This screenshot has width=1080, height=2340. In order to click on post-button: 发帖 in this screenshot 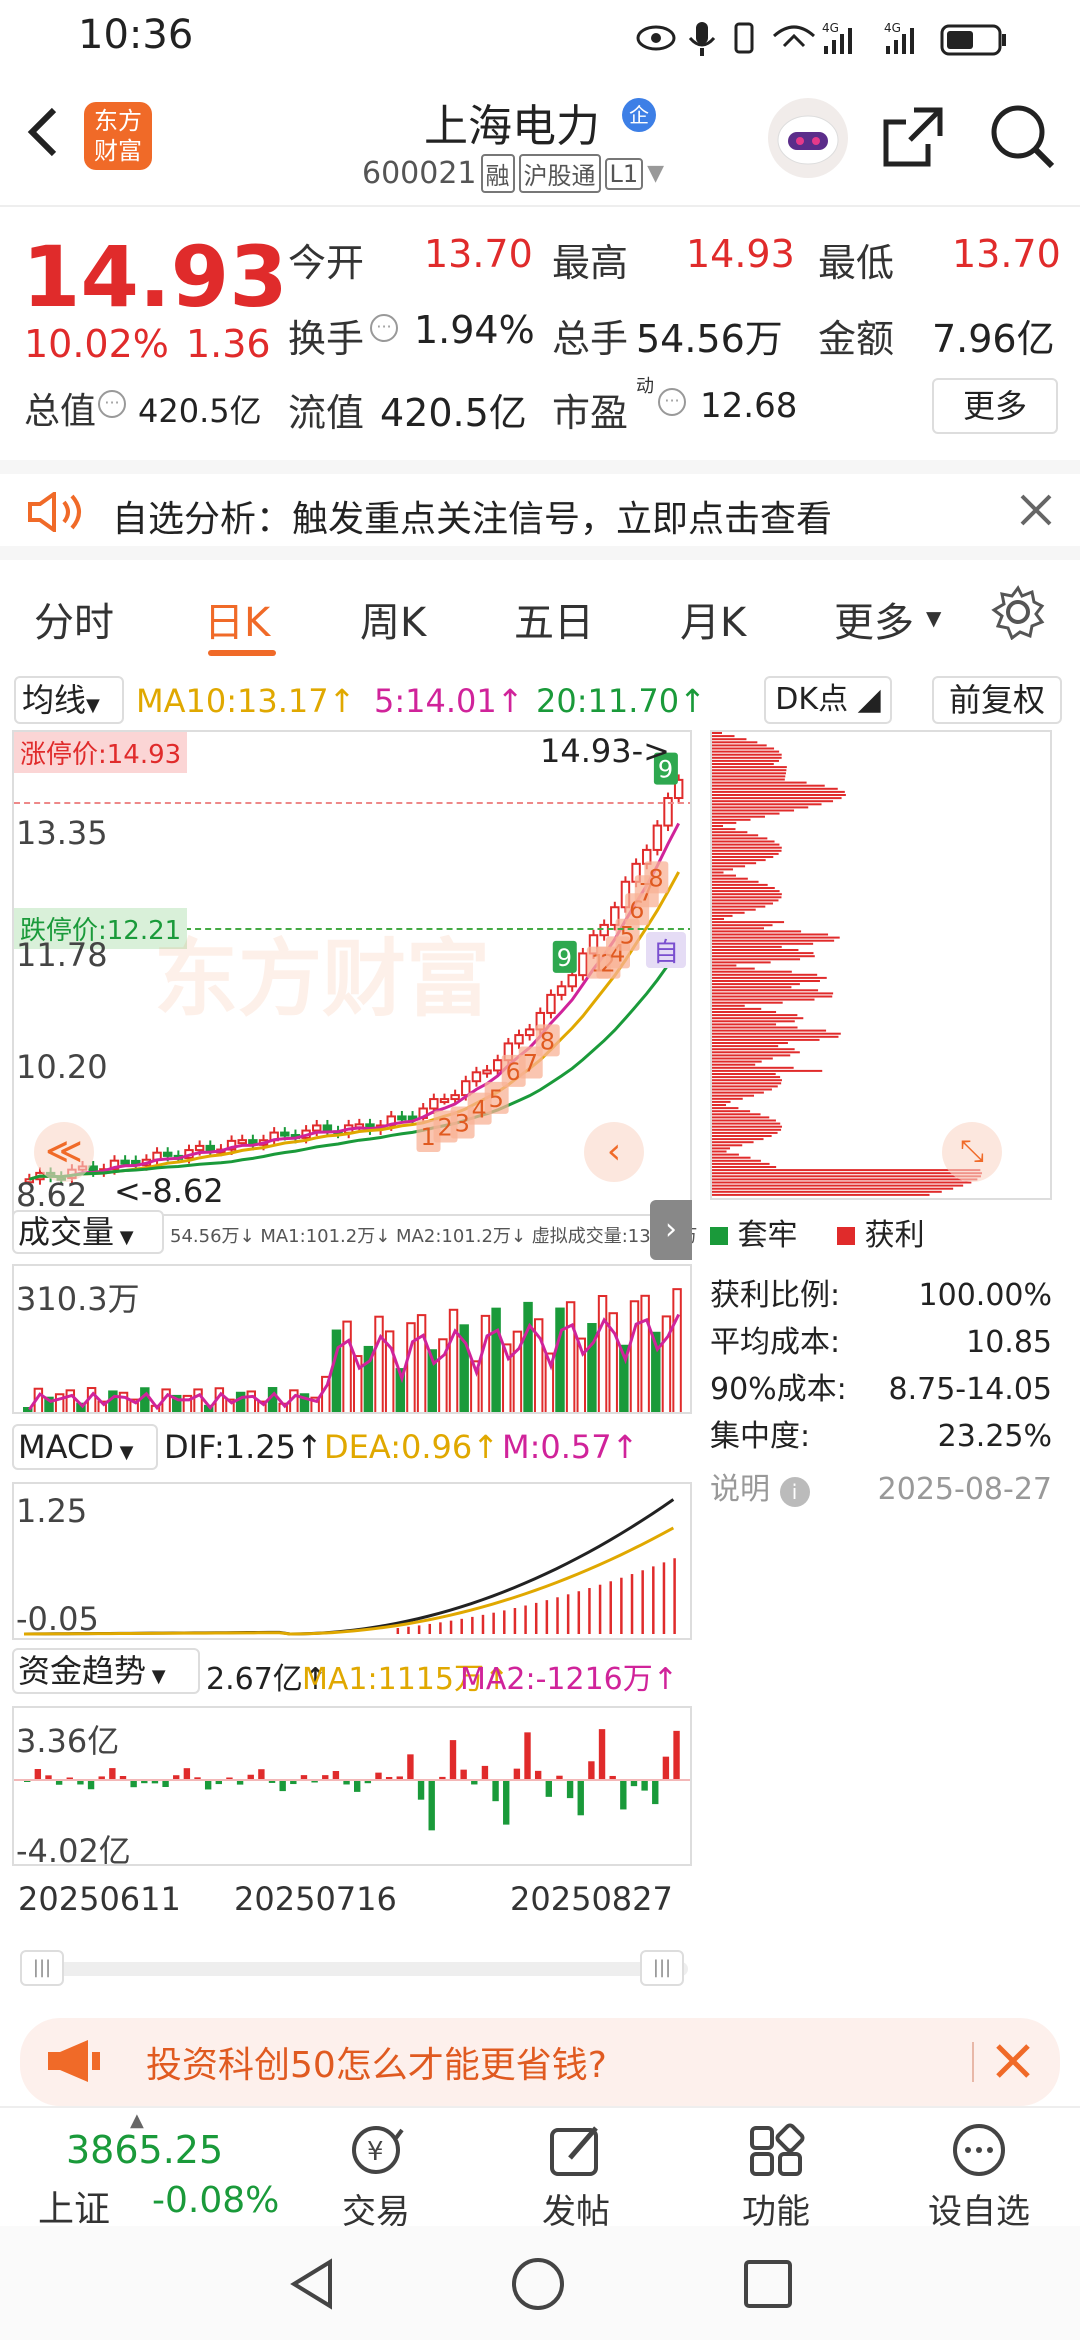, I will do `click(576, 2177)`.